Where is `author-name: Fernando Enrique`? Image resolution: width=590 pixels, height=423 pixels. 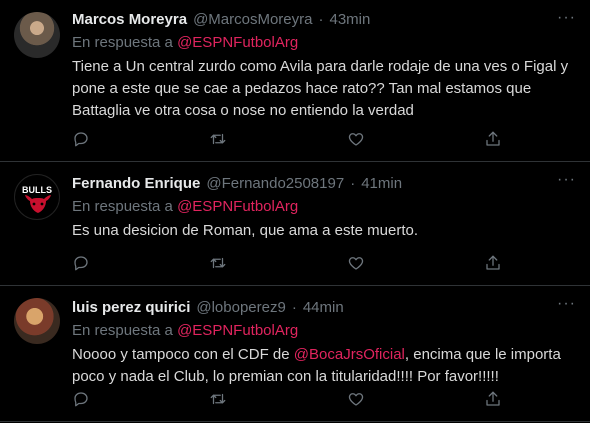 author-name: Fernando Enrique is located at coordinates (136, 184).